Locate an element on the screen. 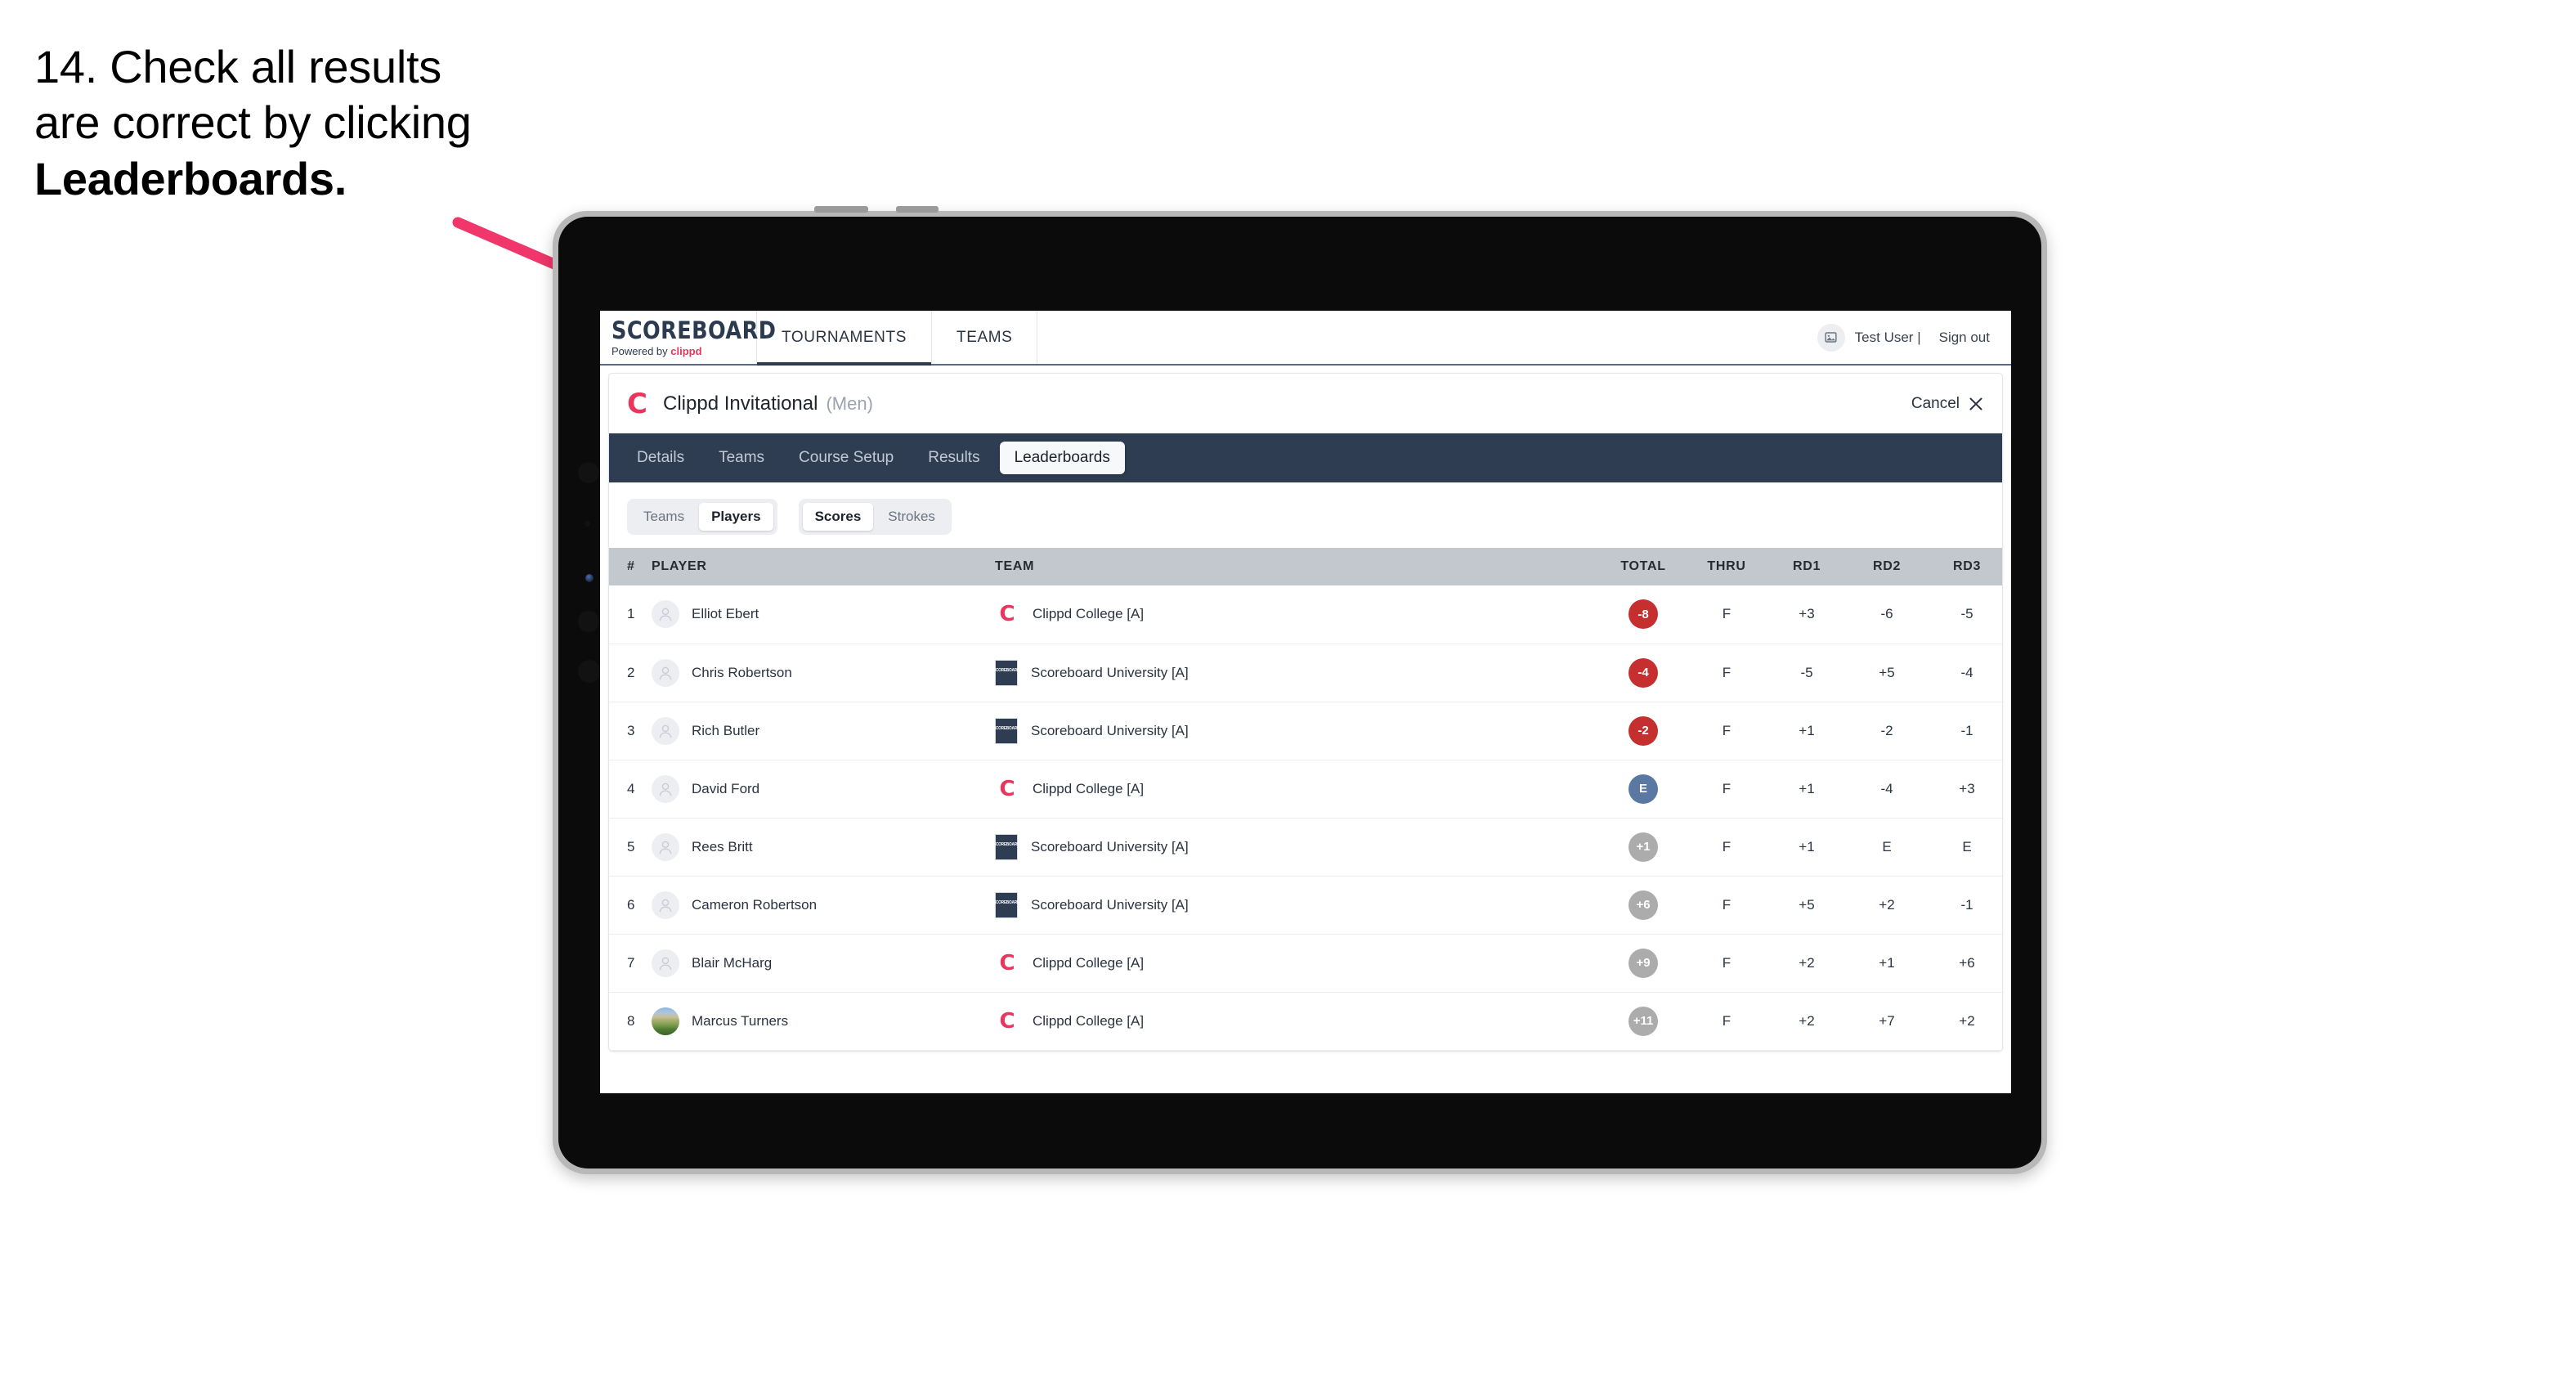  leaderboard-table-head: # PLAYER TEAM TOTAL THRU RD1 RD2 RD3 is located at coordinates (1306, 566).